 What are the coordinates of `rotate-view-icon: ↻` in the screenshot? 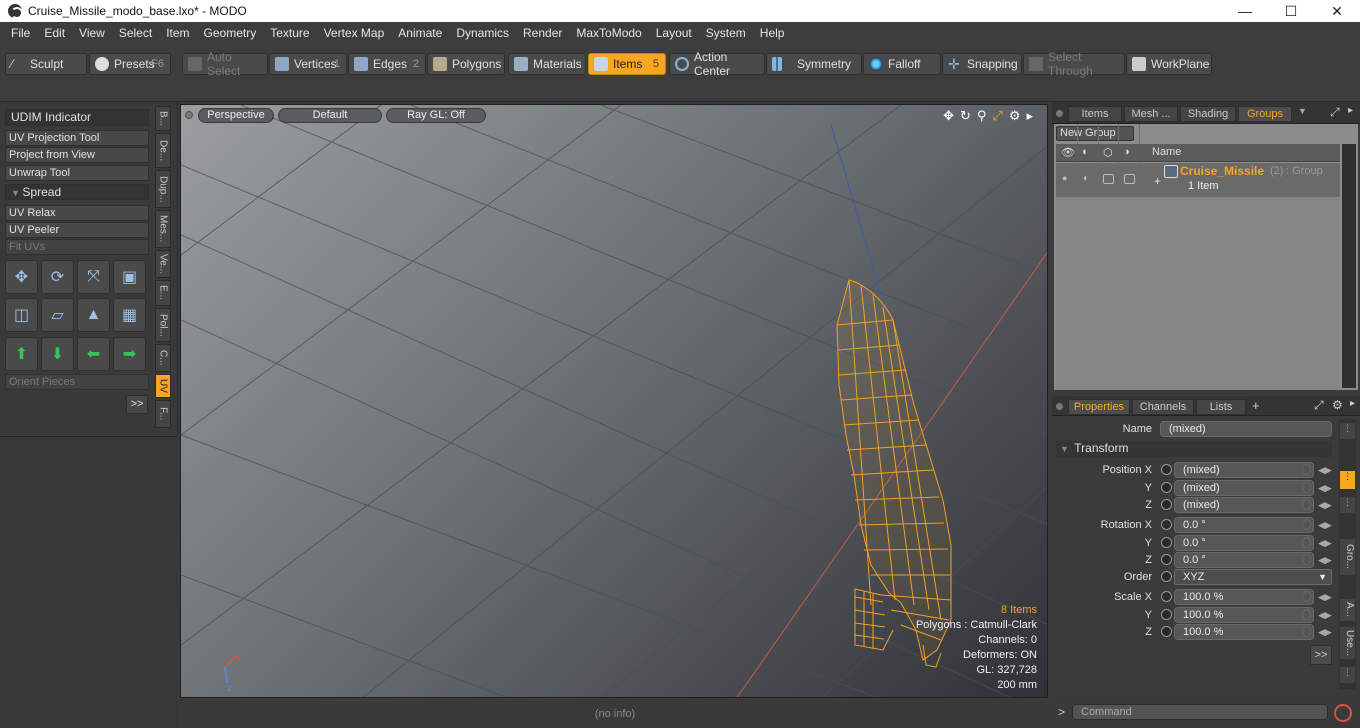 It's located at (965, 116).